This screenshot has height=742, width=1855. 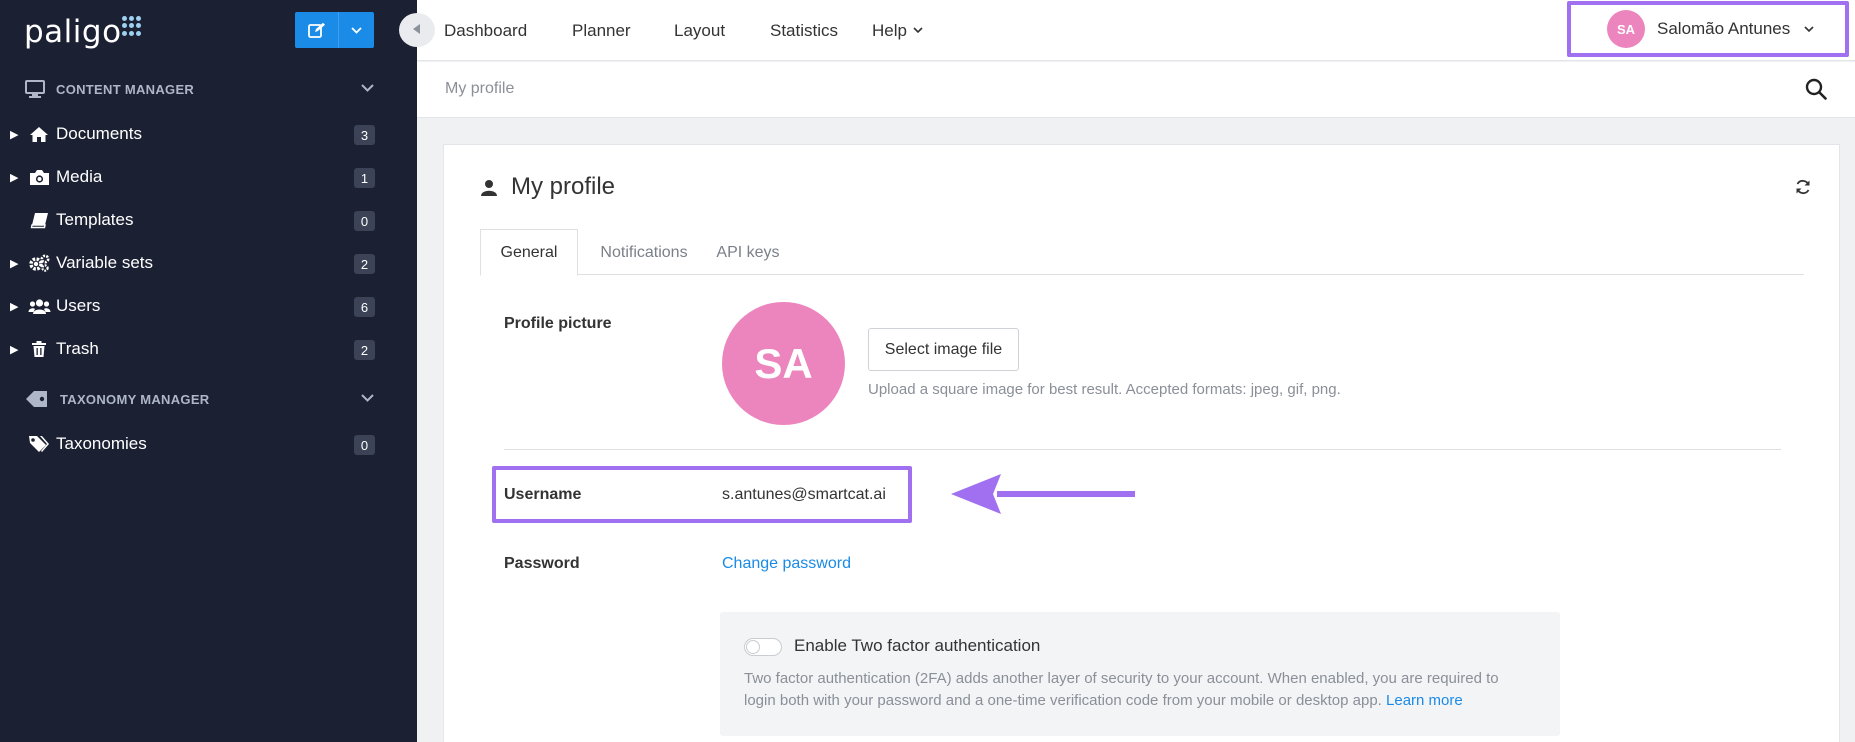 What do you see at coordinates (208, 349) in the screenshot?
I see `sidebar-item-trash: ▶ Trash 2` at bounding box center [208, 349].